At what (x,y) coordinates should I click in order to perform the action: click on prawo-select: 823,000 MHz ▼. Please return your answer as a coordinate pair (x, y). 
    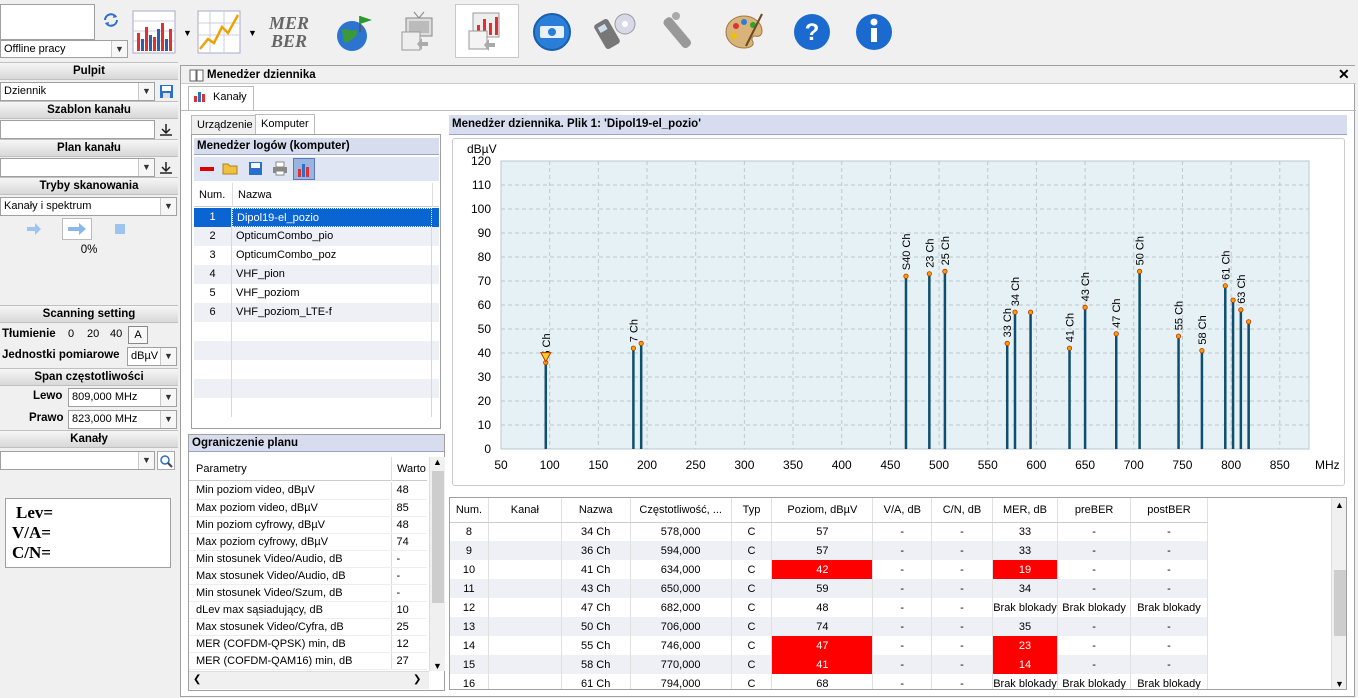
    Looking at the image, I should click on (122, 419).